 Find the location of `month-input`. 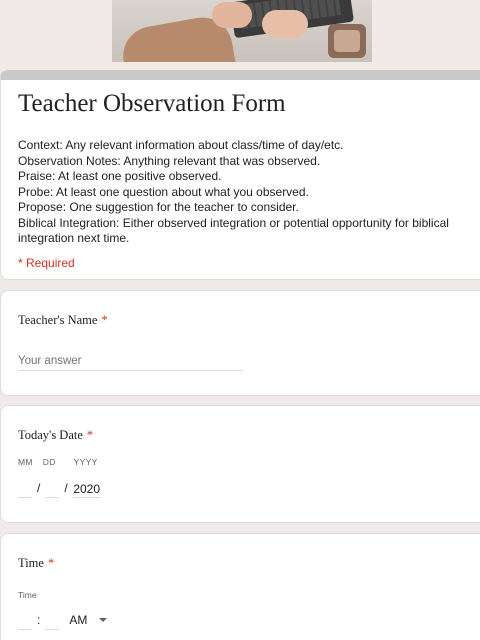

month-input is located at coordinates (25, 489).